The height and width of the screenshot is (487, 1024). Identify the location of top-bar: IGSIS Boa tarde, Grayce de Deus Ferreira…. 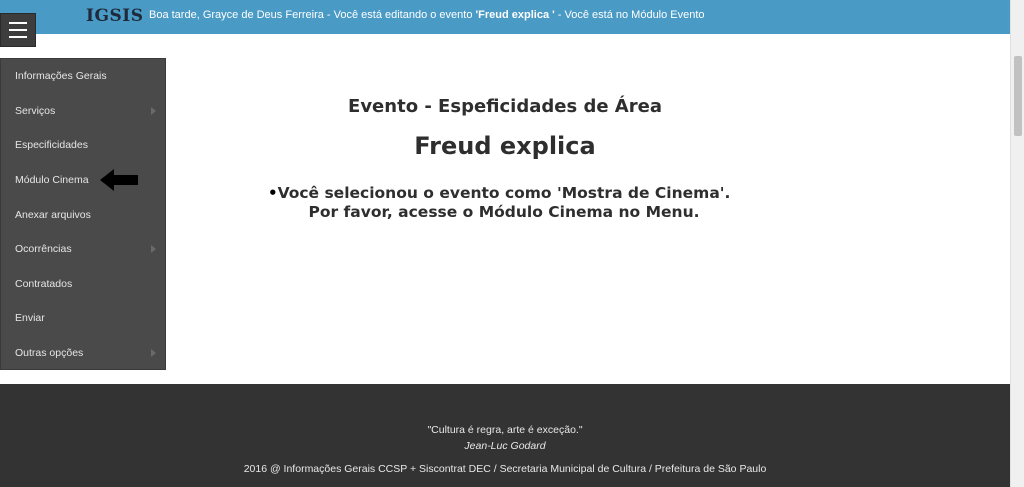
(505, 17).